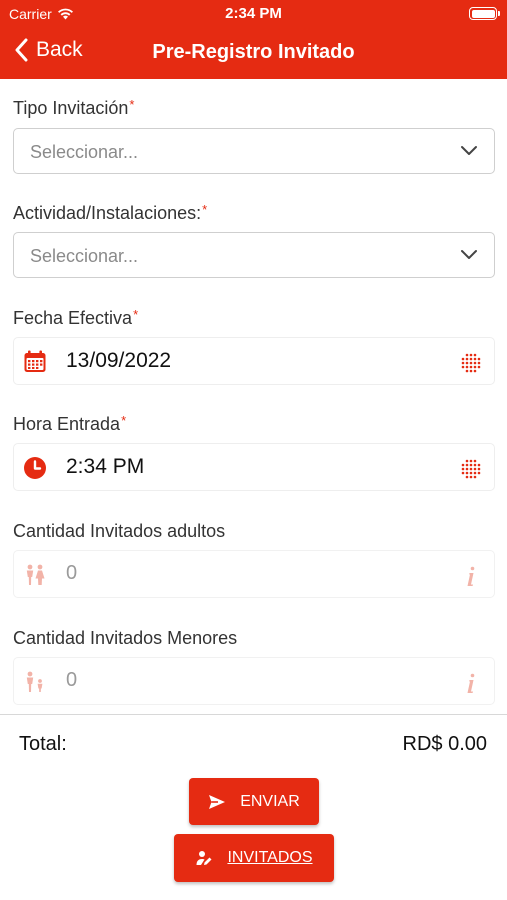 The width and height of the screenshot is (507, 900). Describe the element at coordinates (119, 360) in the screenshot. I see `fecha-efectiva-value: 13/09/2022` at that location.